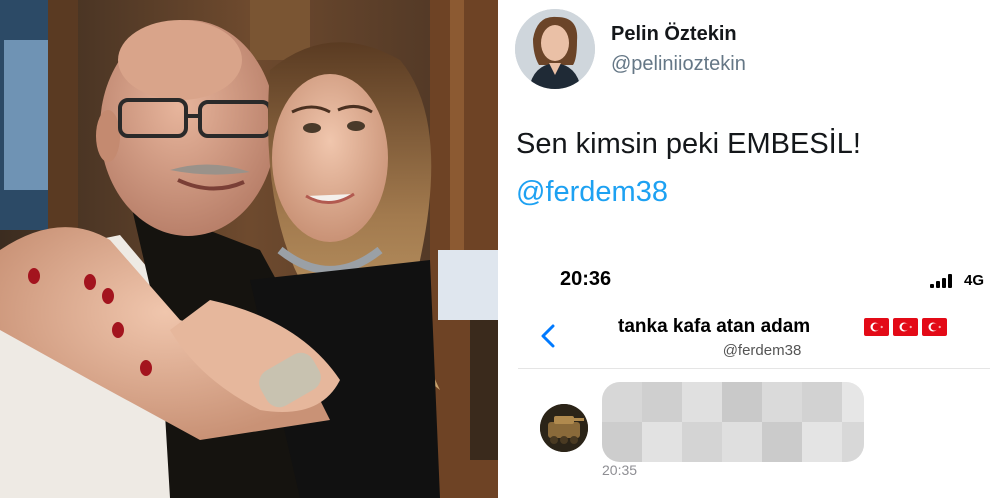 The height and width of the screenshot is (498, 996). What do you see at coordinates (714, 326) in the screenshot?
I see `chat-title: tanka kafa atan adam` at bounding box center [714, 326].